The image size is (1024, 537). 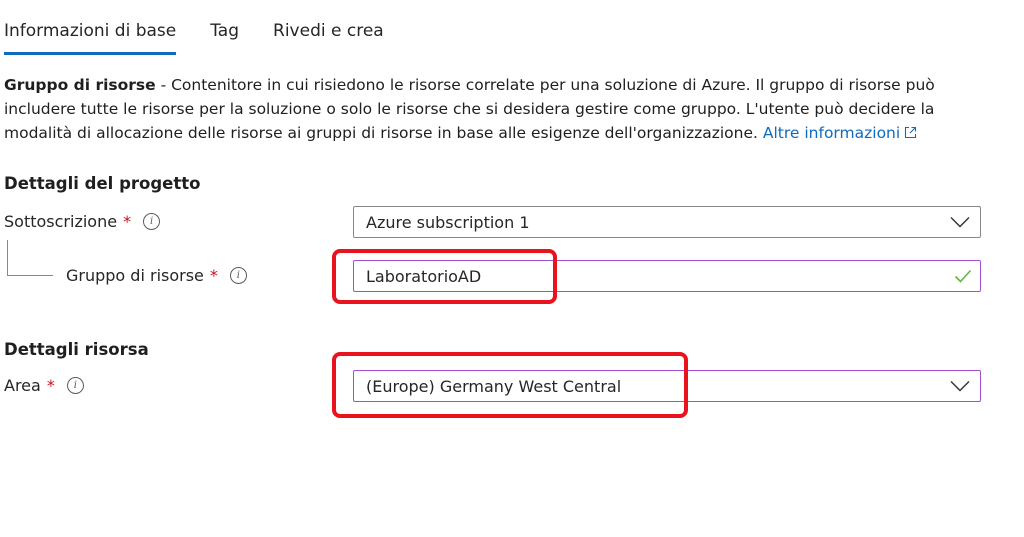 What do you see at coordinates (224, 31) in the screenshot?
I see `tab-tags: Tag` at bounding box center [224, 31].